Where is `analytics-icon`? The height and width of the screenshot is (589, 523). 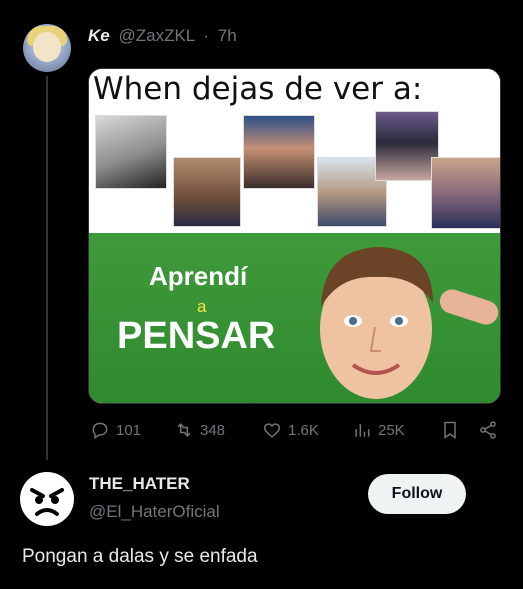 analytics-icon is located at coordinates (362, 430).